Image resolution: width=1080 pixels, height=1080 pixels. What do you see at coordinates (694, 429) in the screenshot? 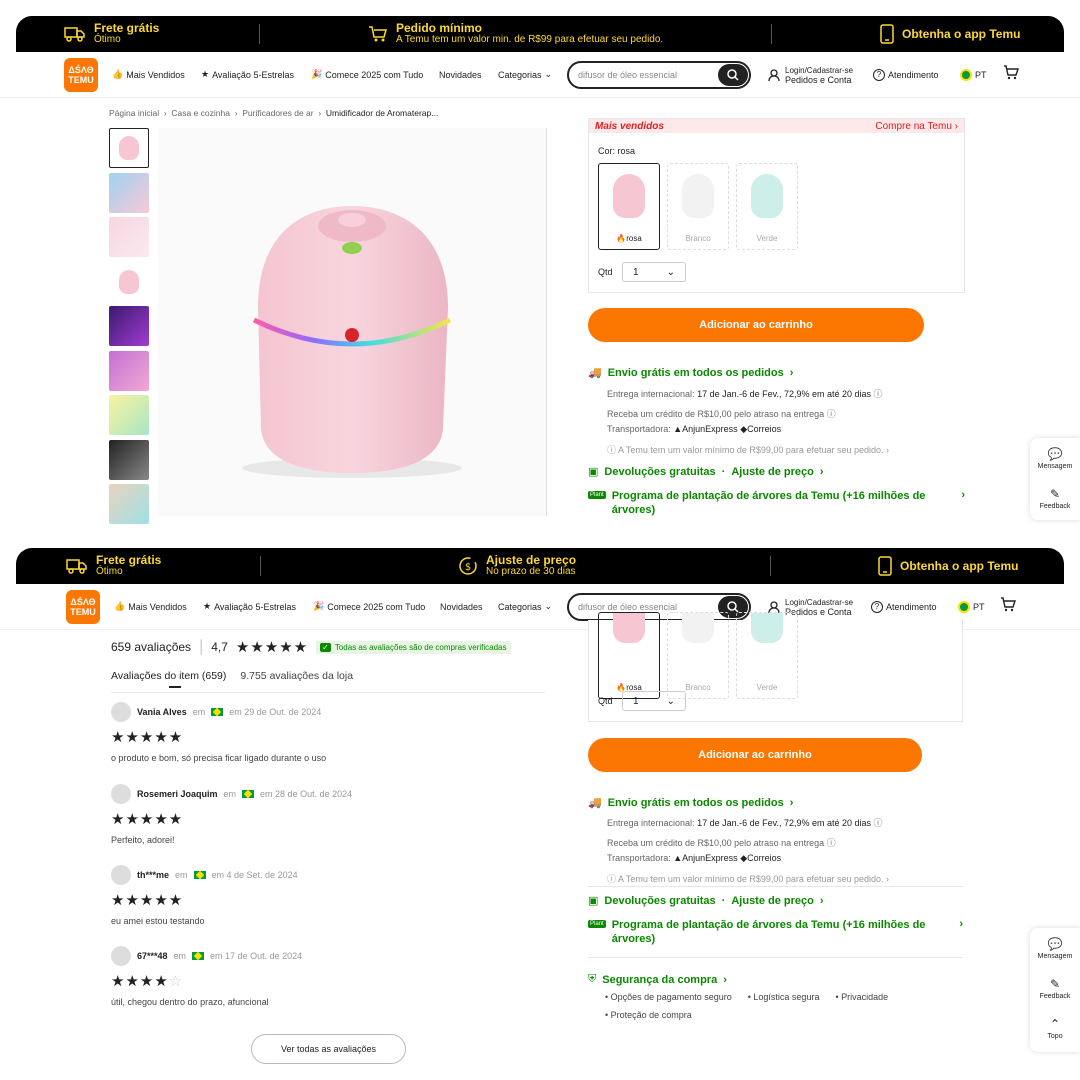
I see `carrier: Transportadora: ▲AnjunExpress ◆Correios` at bounding box center [694, 429].